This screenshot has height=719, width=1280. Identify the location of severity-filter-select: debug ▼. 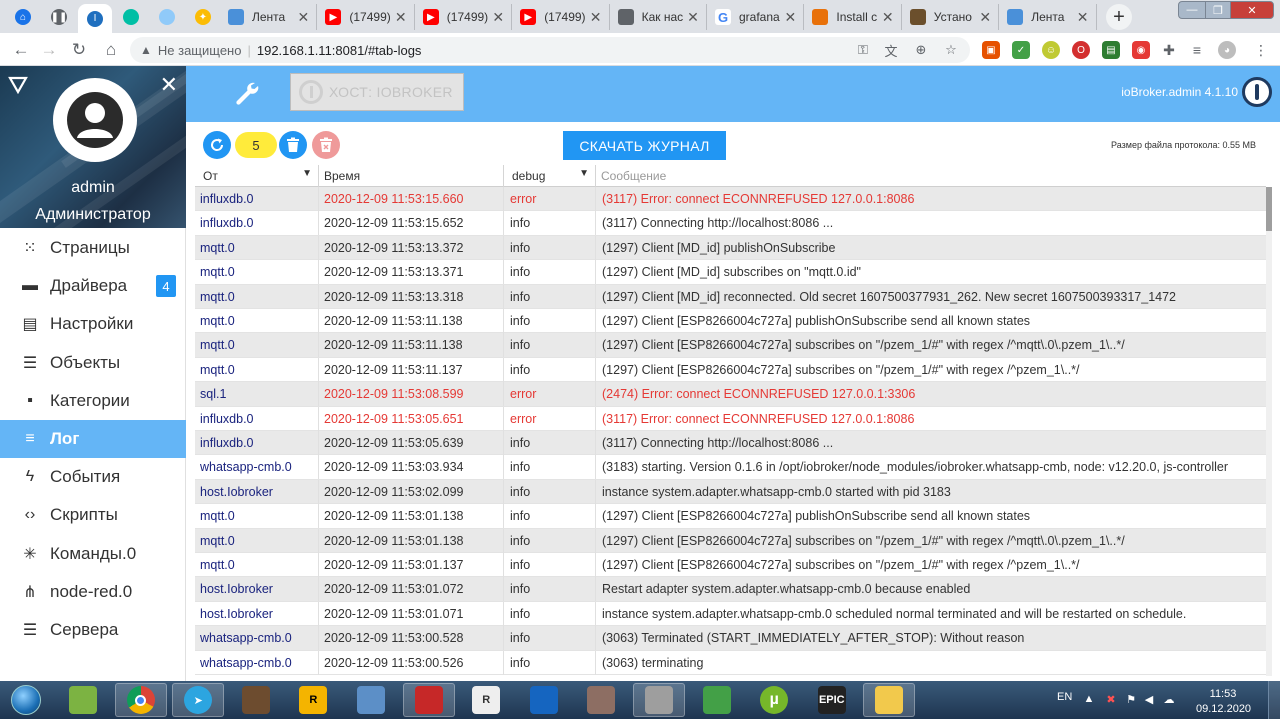
(550, 176).